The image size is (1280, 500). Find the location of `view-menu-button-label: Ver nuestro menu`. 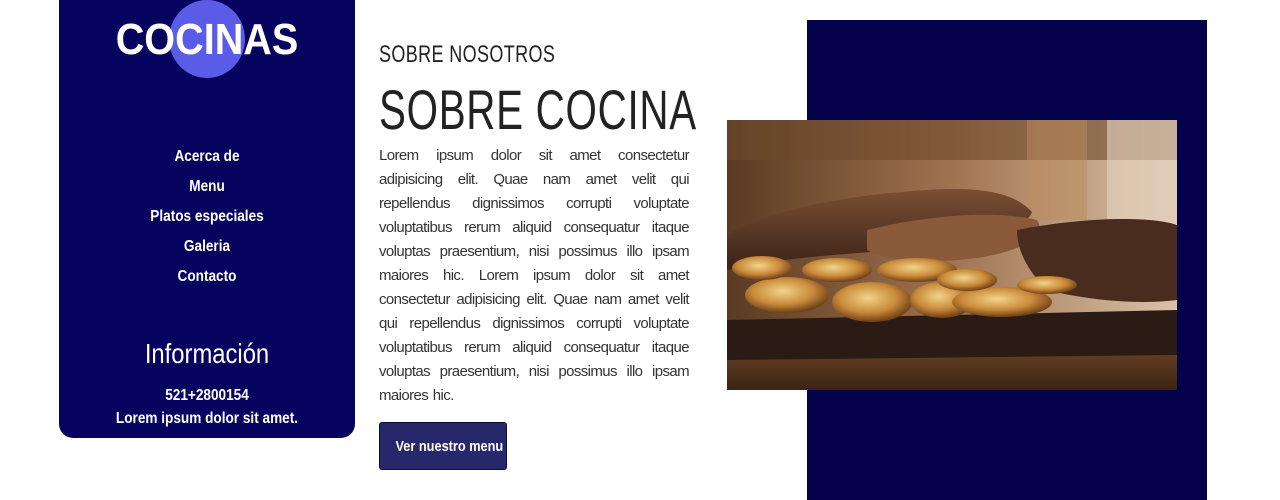

view-menu-button-label: Ver nuestro menu is located at coordinates (449, 446).